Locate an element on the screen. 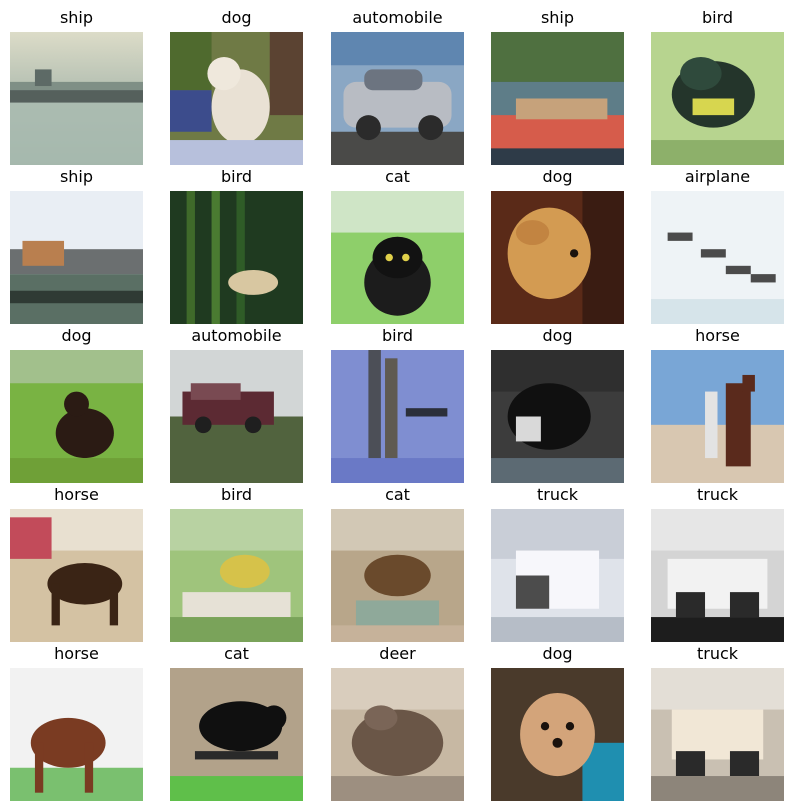 The image size is (794, 812). image-label: deer is located at coordinates (397, 653).